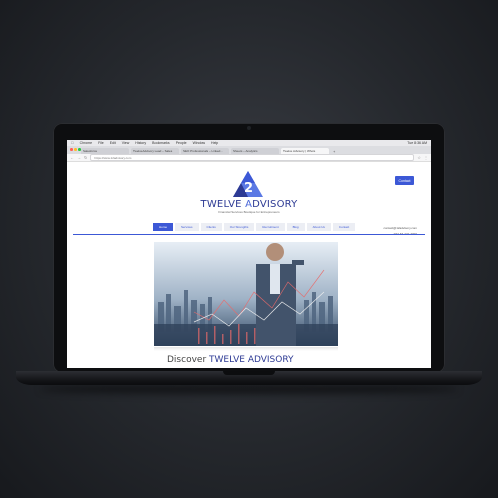  I want to click on nav-services: Services, so click(187, 227).